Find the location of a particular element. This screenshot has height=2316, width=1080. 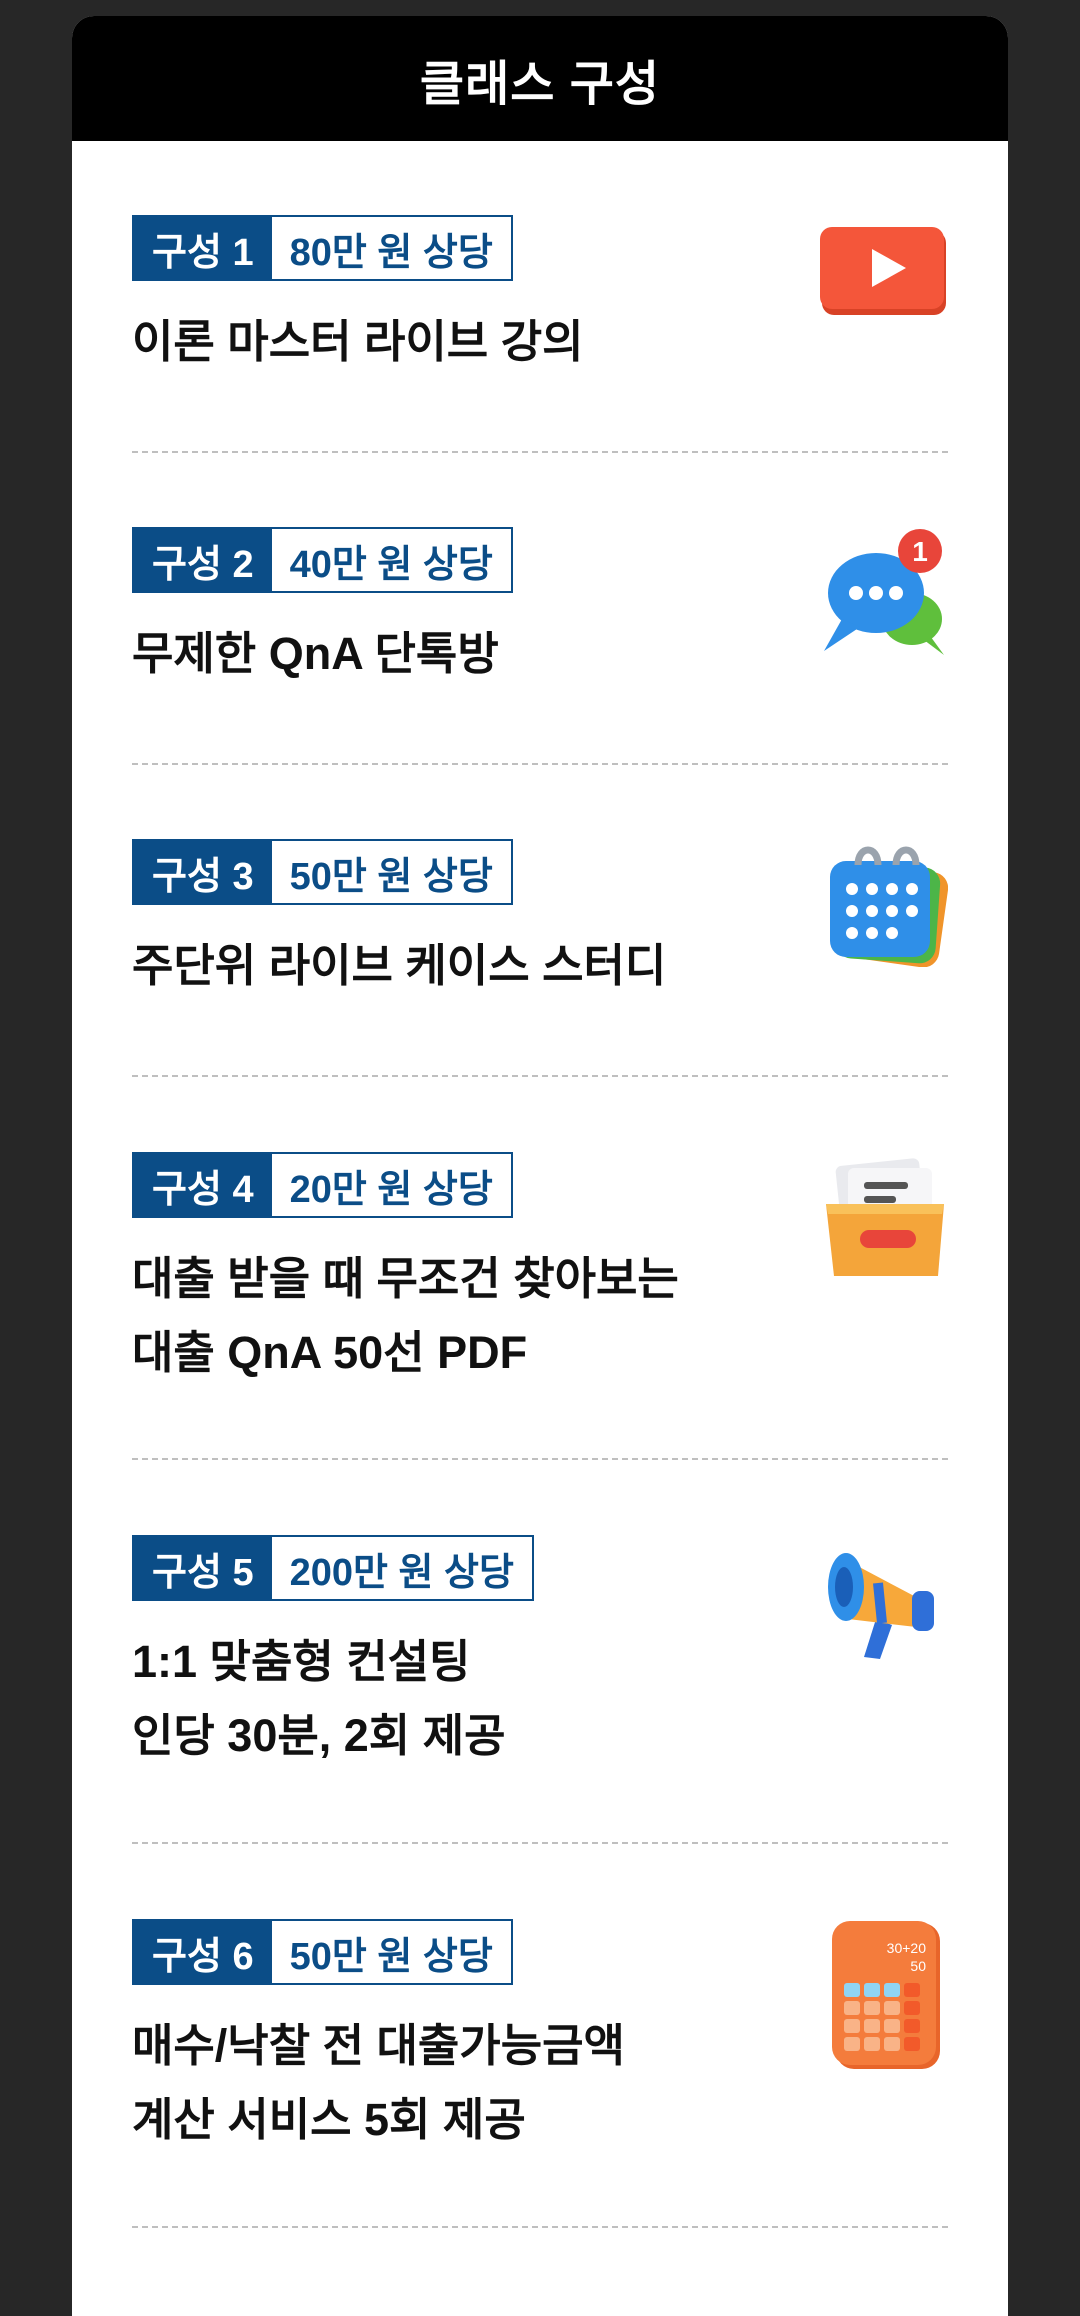

price-tag: 구성 1 80만 원 상당 is located at coordinates (322, 248).